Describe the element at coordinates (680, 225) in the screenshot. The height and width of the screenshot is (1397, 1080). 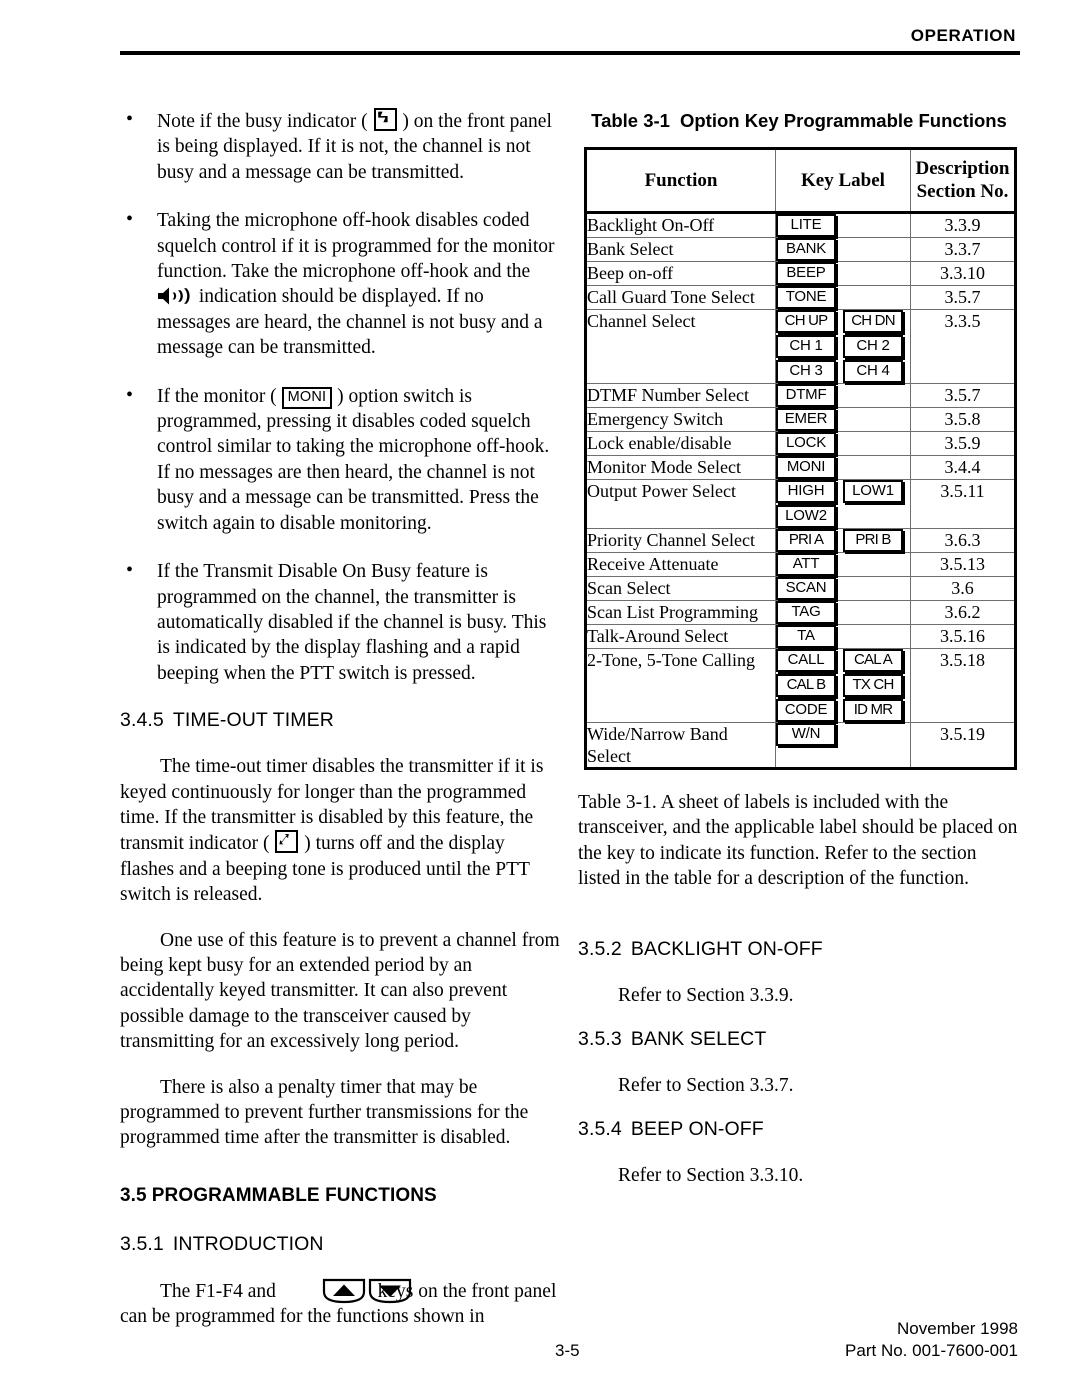
I see `cell-function: Backlight On-Off` at that location.